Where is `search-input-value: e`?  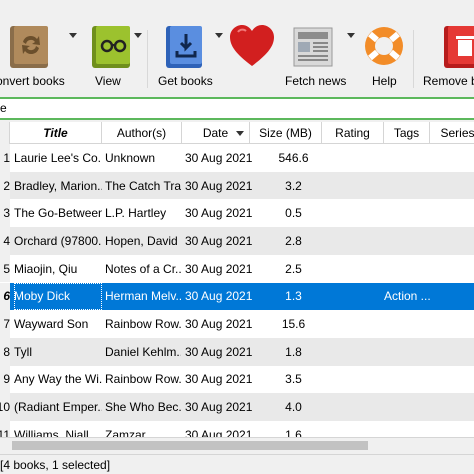 search-input-value: e is located at coordinates (3, 108).